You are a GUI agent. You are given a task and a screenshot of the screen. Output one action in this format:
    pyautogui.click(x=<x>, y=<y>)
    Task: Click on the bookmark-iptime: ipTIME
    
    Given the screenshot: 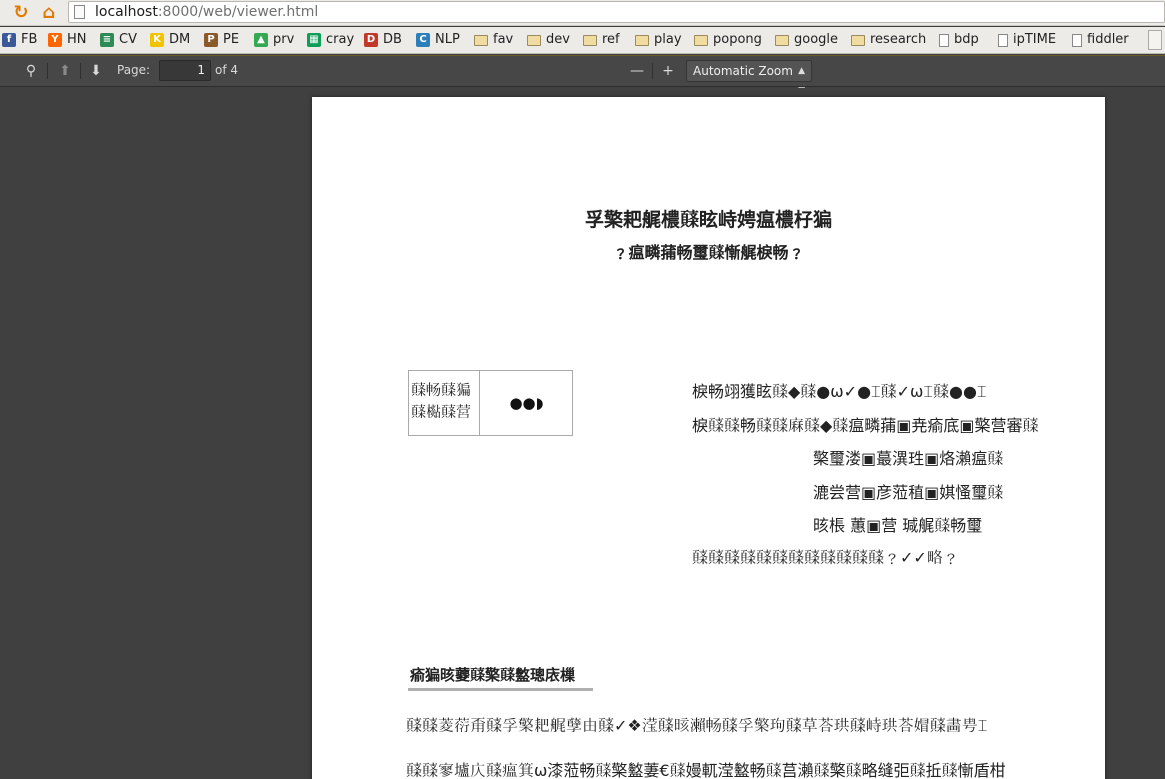 What is the action you would take?
    pyautogui.click(x=1027, y=40)
    